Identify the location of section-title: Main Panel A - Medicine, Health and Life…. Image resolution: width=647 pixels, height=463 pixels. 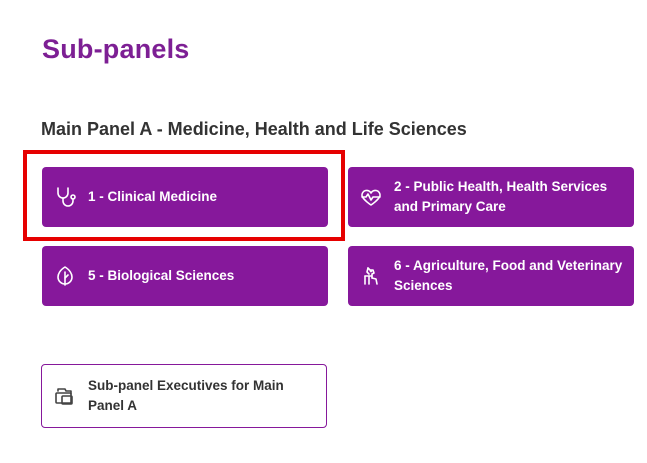
(254, 129).